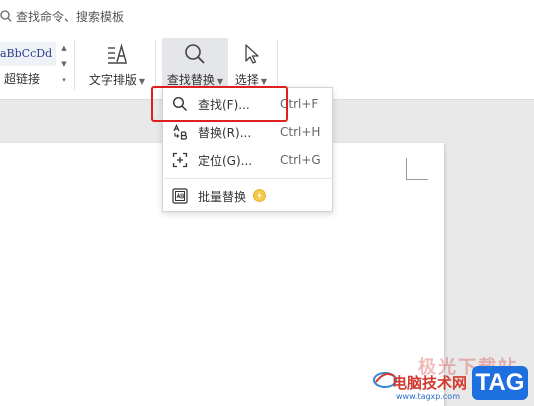  I want to click on command-search: 查找命令、搜索模板, so click(62, 16).